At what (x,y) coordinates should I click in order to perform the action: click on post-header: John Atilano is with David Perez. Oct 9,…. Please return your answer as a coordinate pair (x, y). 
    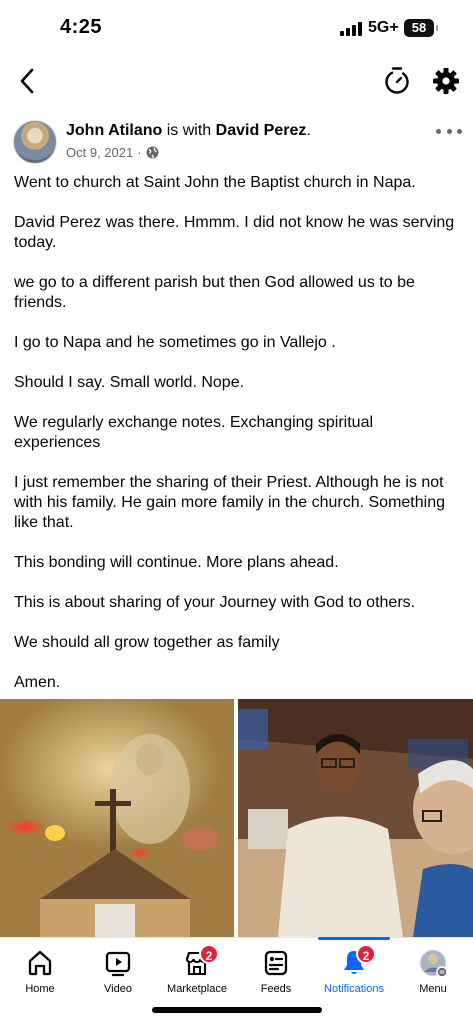
    Looking at the image, I should click on (236, 144).